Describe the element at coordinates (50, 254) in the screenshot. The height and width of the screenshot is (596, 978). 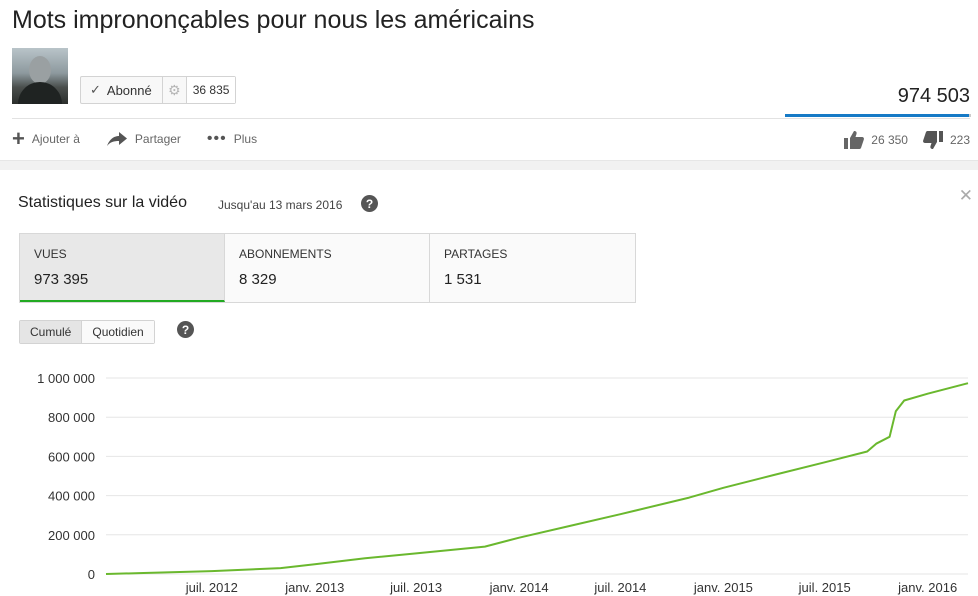
I see `metric-label: VUES` at that location.